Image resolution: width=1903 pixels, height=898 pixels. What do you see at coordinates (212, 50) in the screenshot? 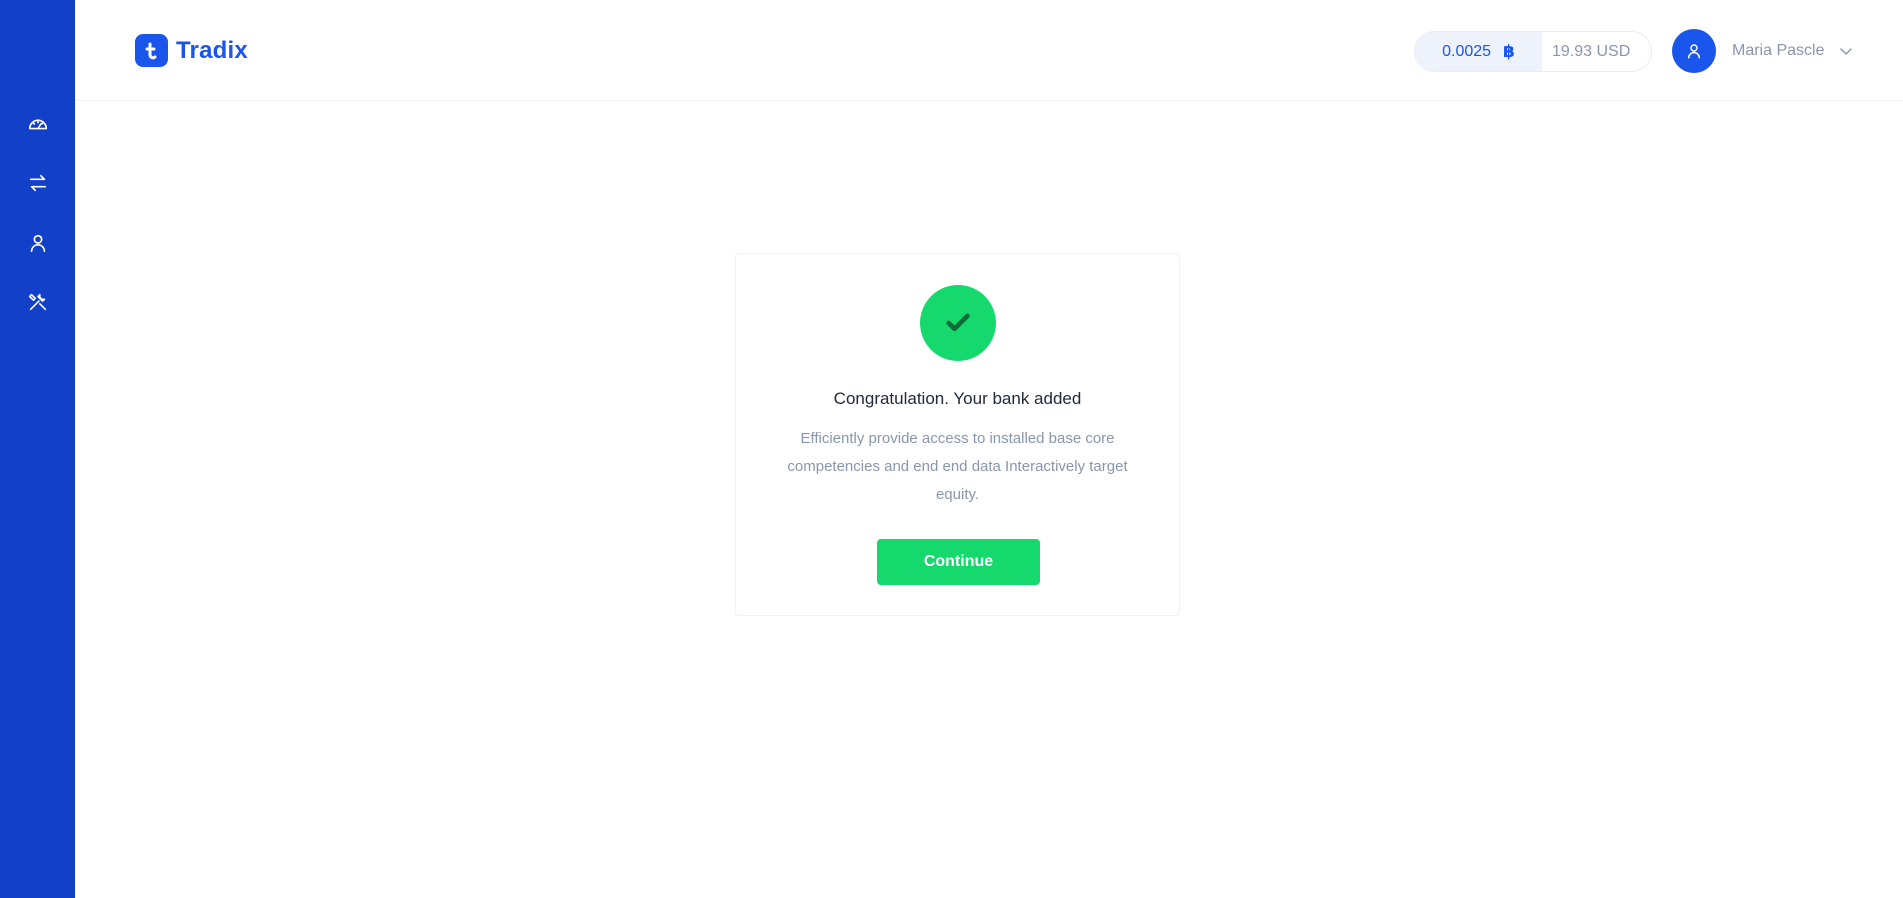
I see `brand-name: Tradix` at bounding box center [212, 50].